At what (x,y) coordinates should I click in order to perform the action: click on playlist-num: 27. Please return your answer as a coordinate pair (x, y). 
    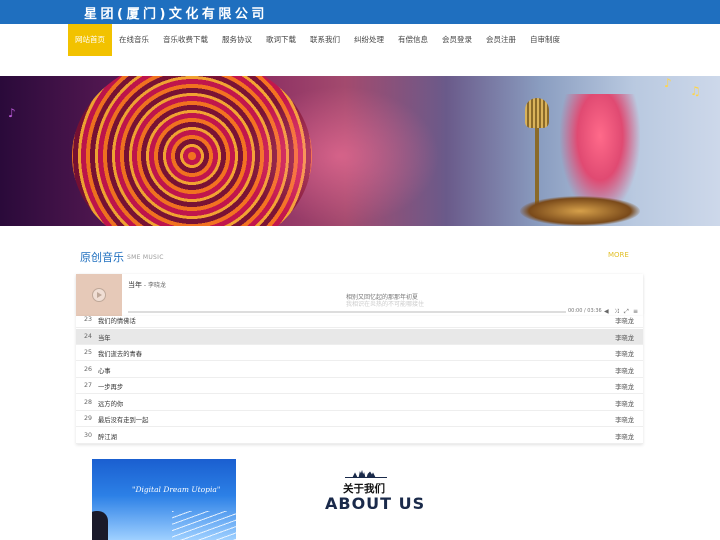
    Looking at the image, I should click on (88, 385).